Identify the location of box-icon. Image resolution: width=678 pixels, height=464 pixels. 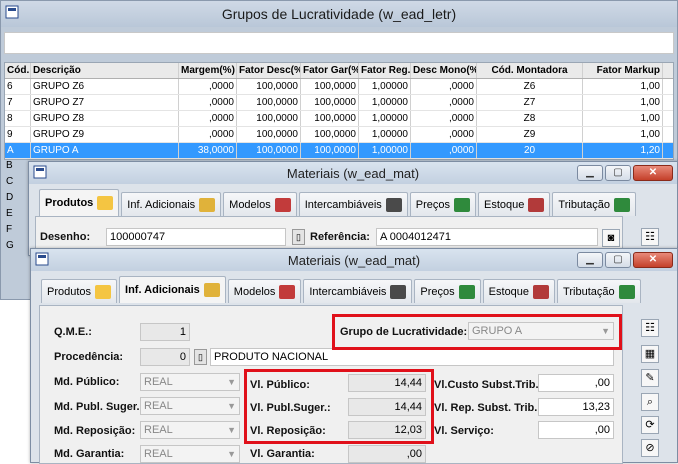
(105, 203).